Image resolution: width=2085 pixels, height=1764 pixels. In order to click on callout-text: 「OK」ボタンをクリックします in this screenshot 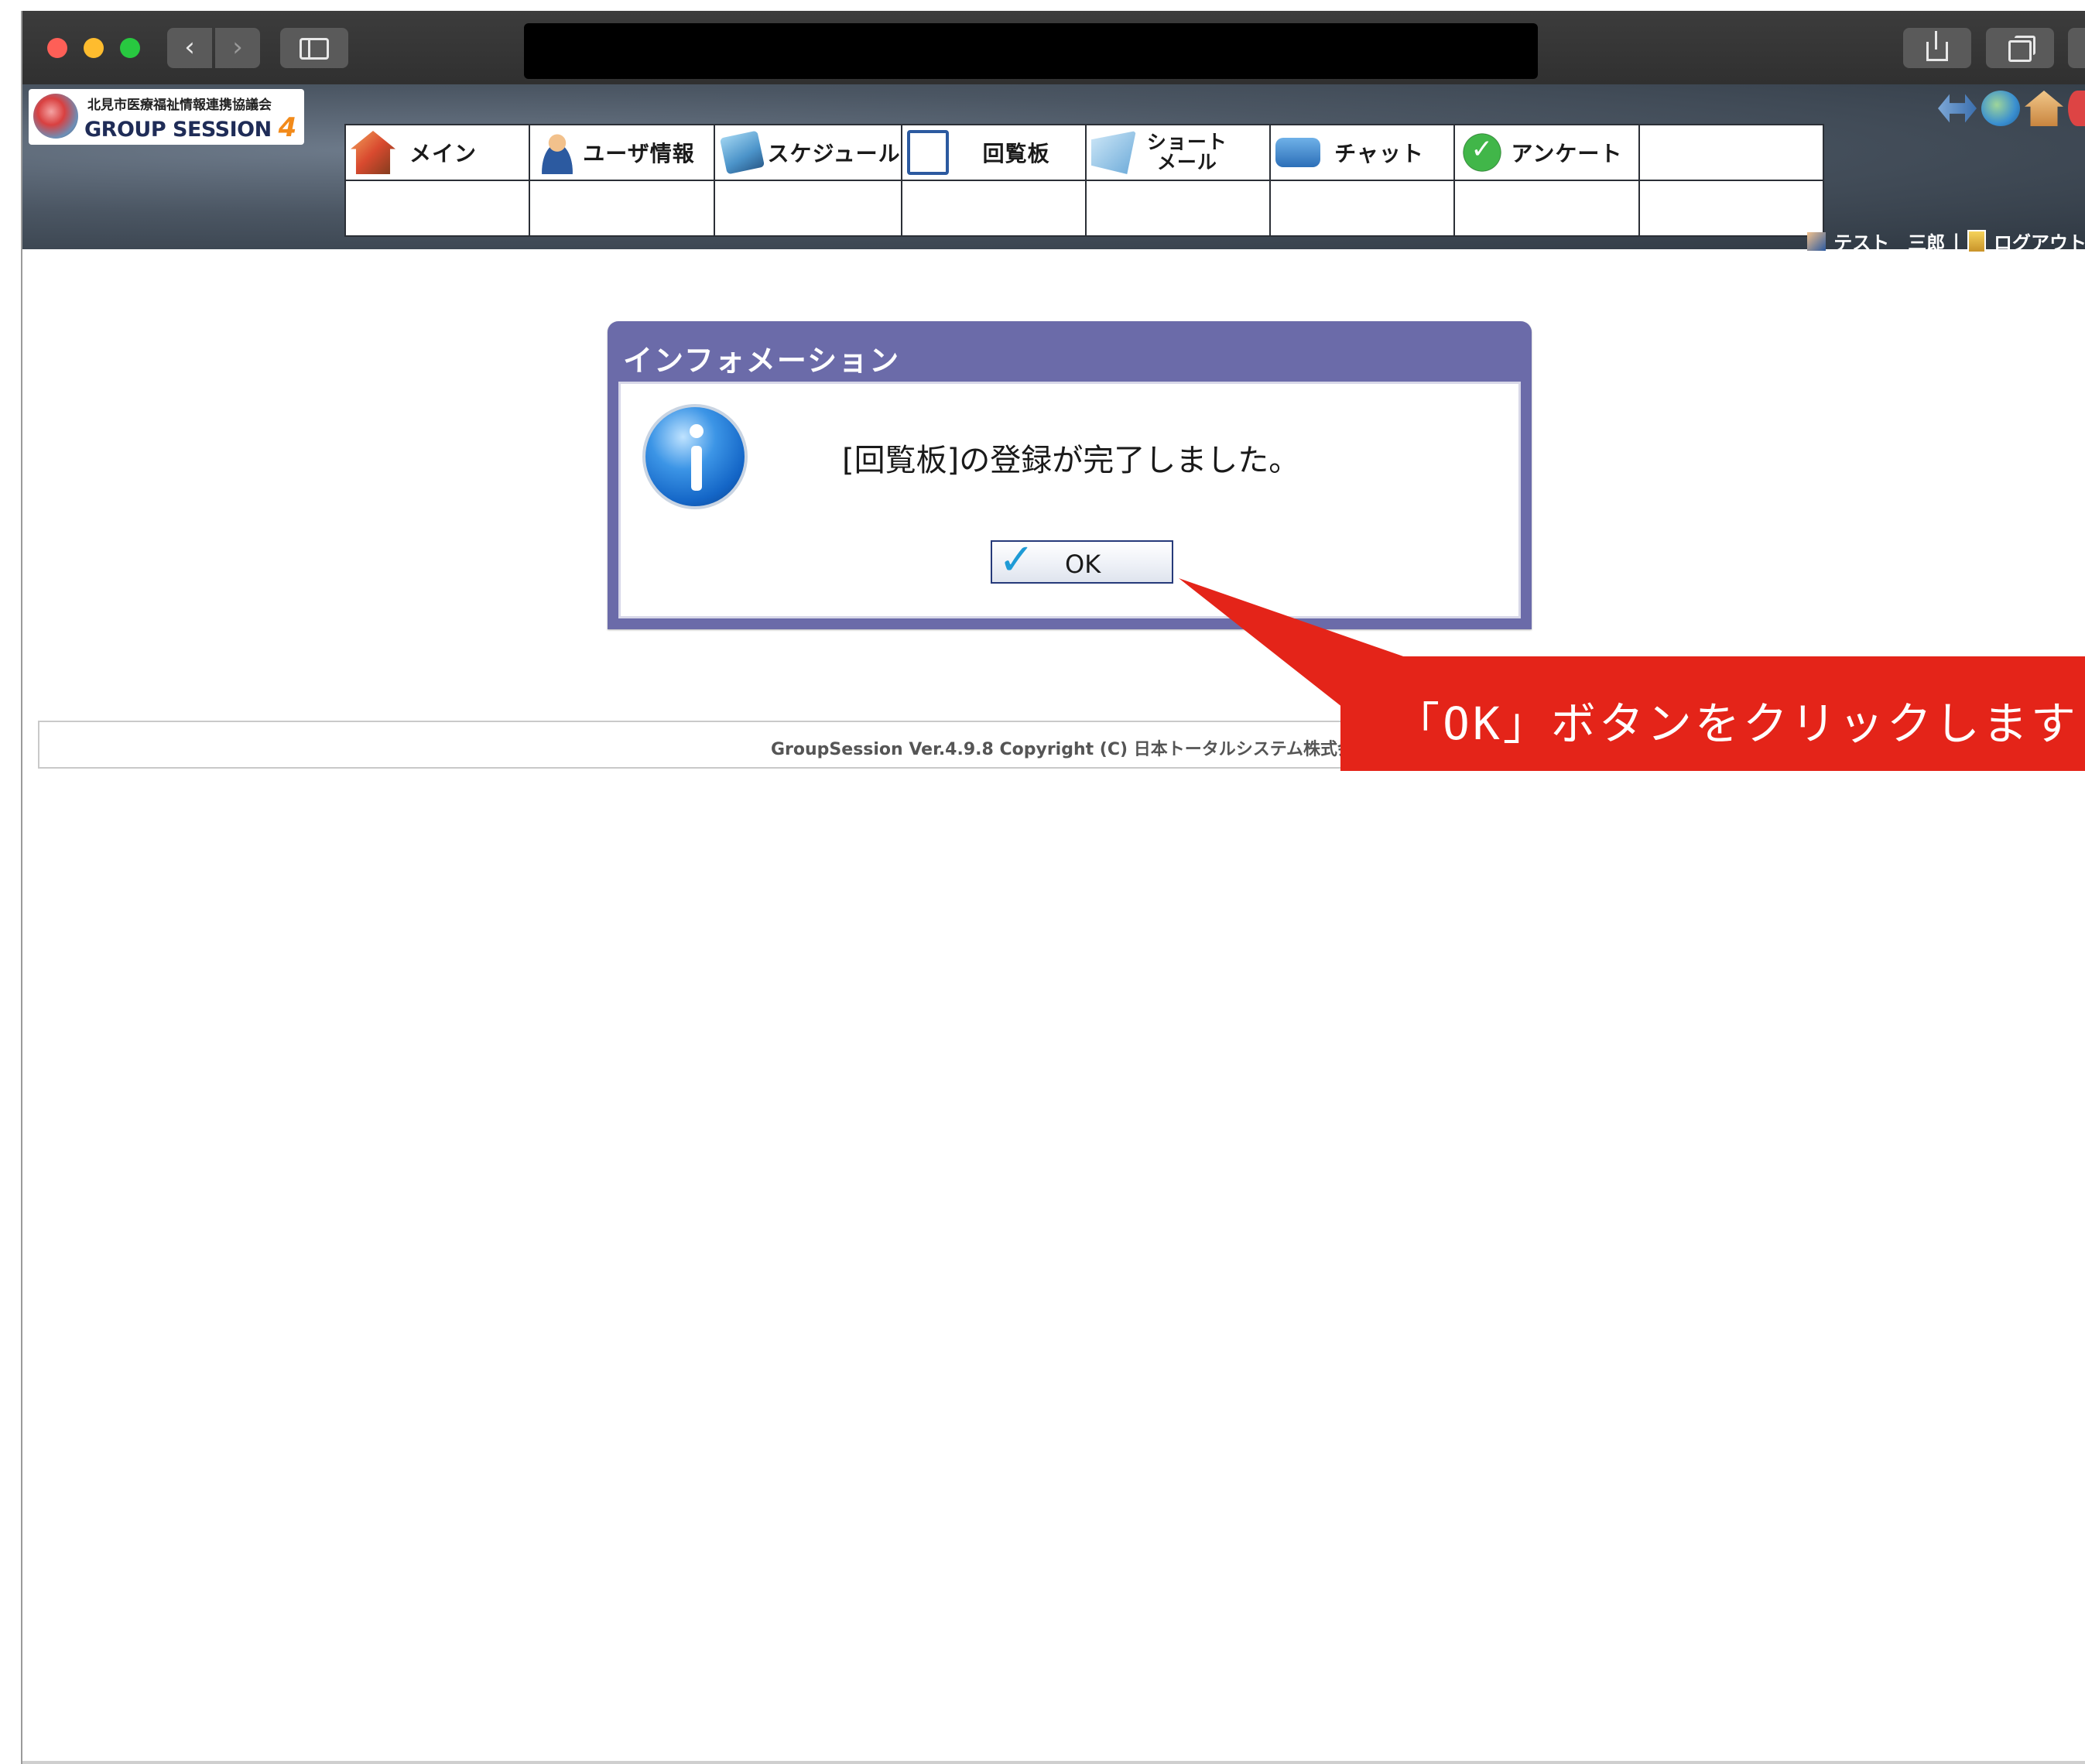, I will do `click(1737, 723)`.